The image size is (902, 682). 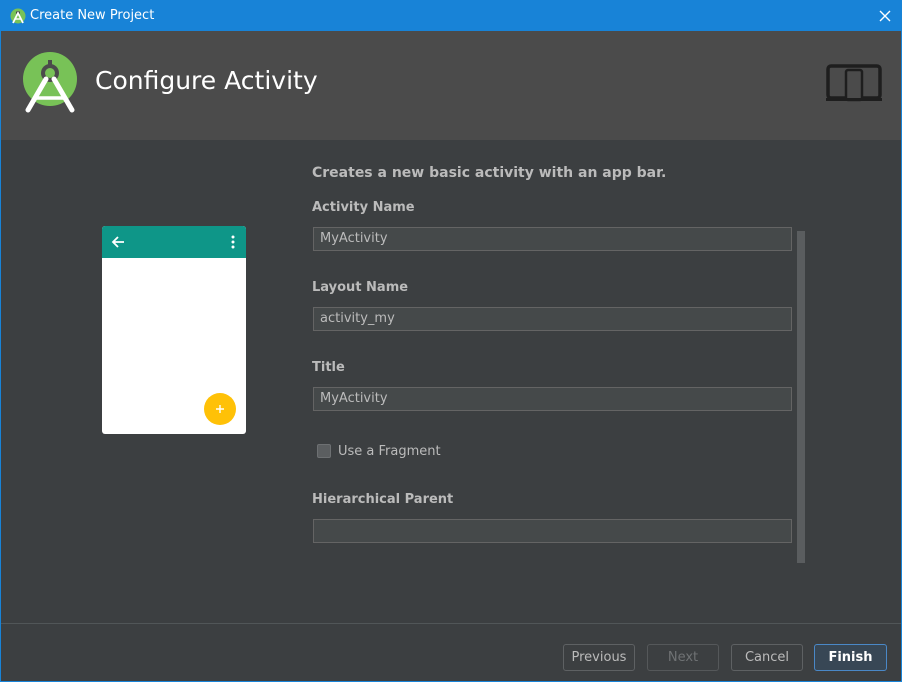 I want to click on close-icon, so click(x=885, y=16).